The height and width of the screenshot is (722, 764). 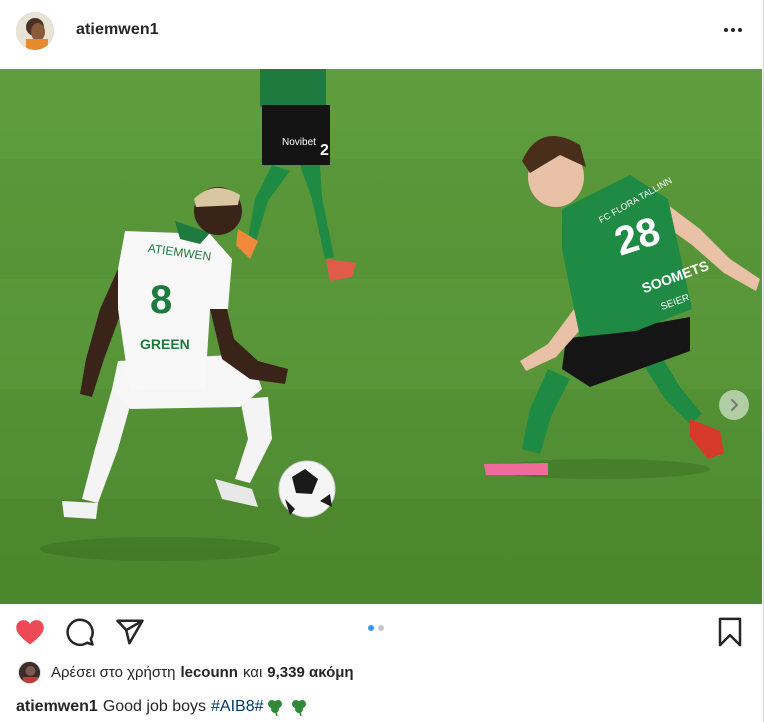 I want to click on svg-text: Novibet, so click(x=299, y=142).